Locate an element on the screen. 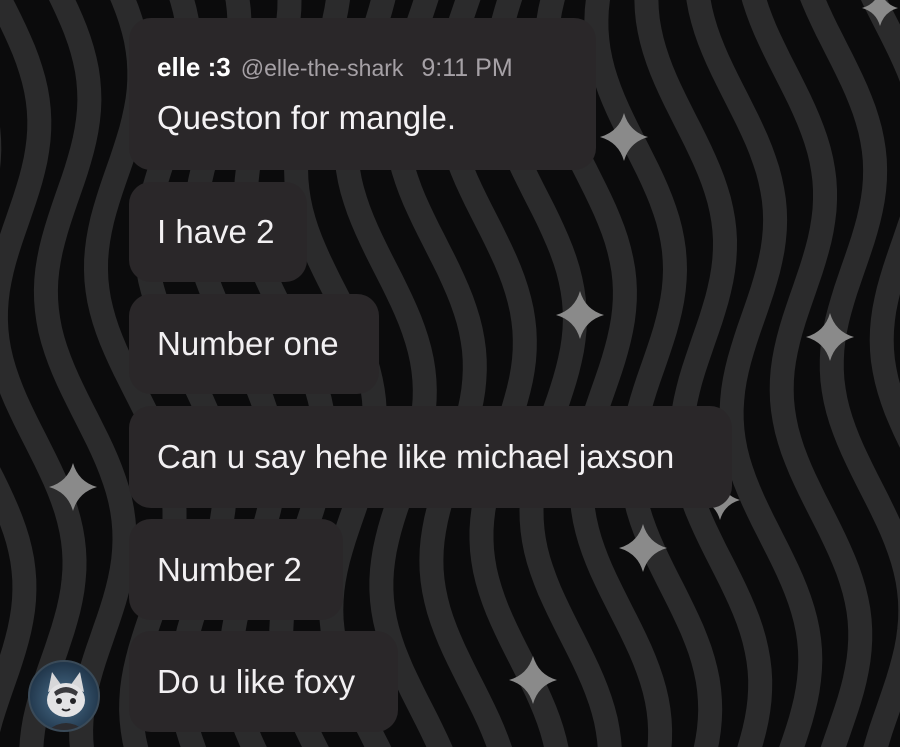 The width and height of the screenshot is (900, 747). message-text: Number one is located at coordinates (248, 343).